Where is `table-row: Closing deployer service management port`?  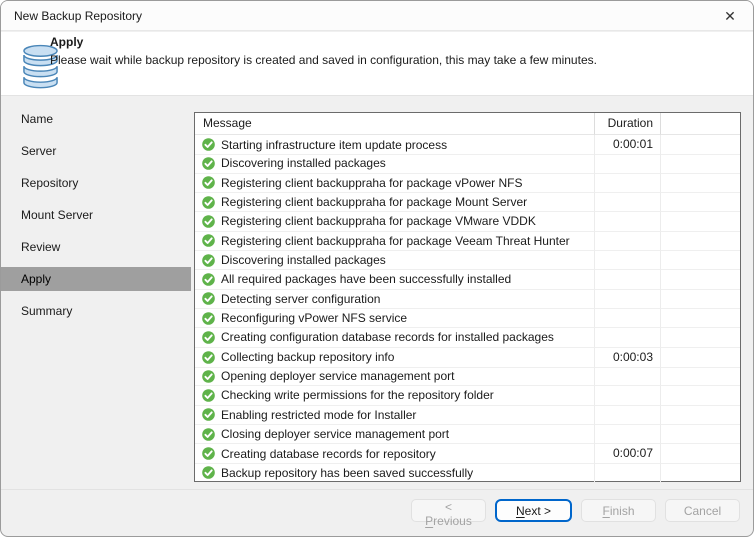
table-row: Closing deployer service management port is located at coordinates (467, 434).